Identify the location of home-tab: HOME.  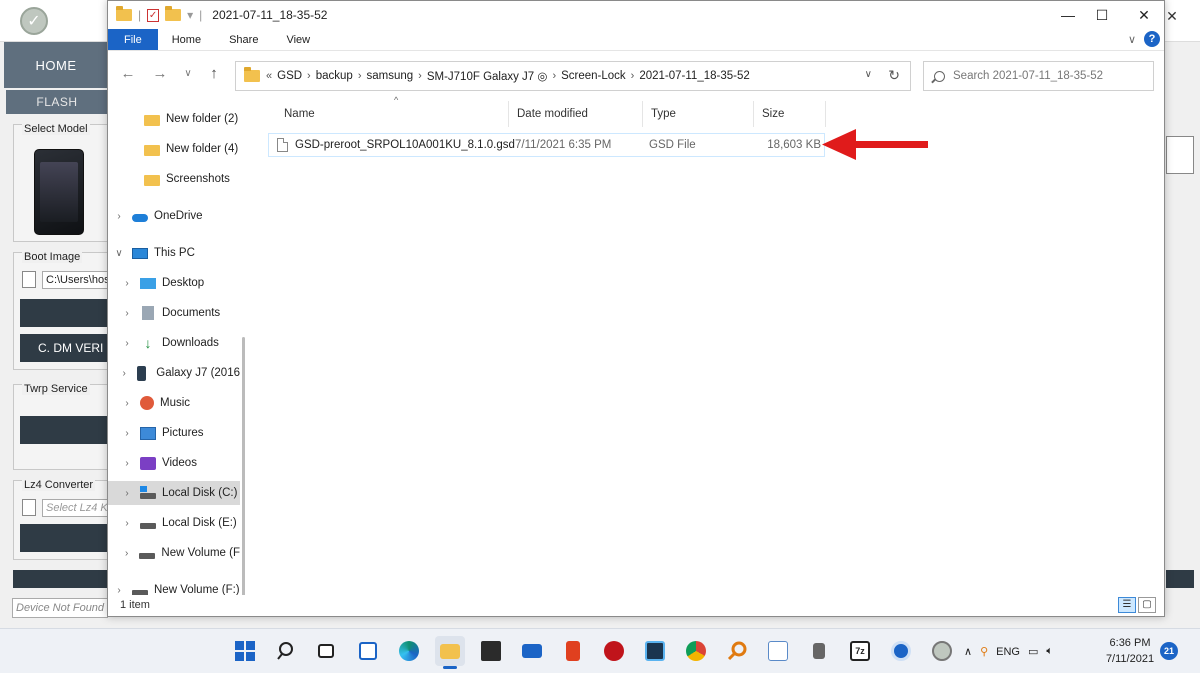
(56, 65).